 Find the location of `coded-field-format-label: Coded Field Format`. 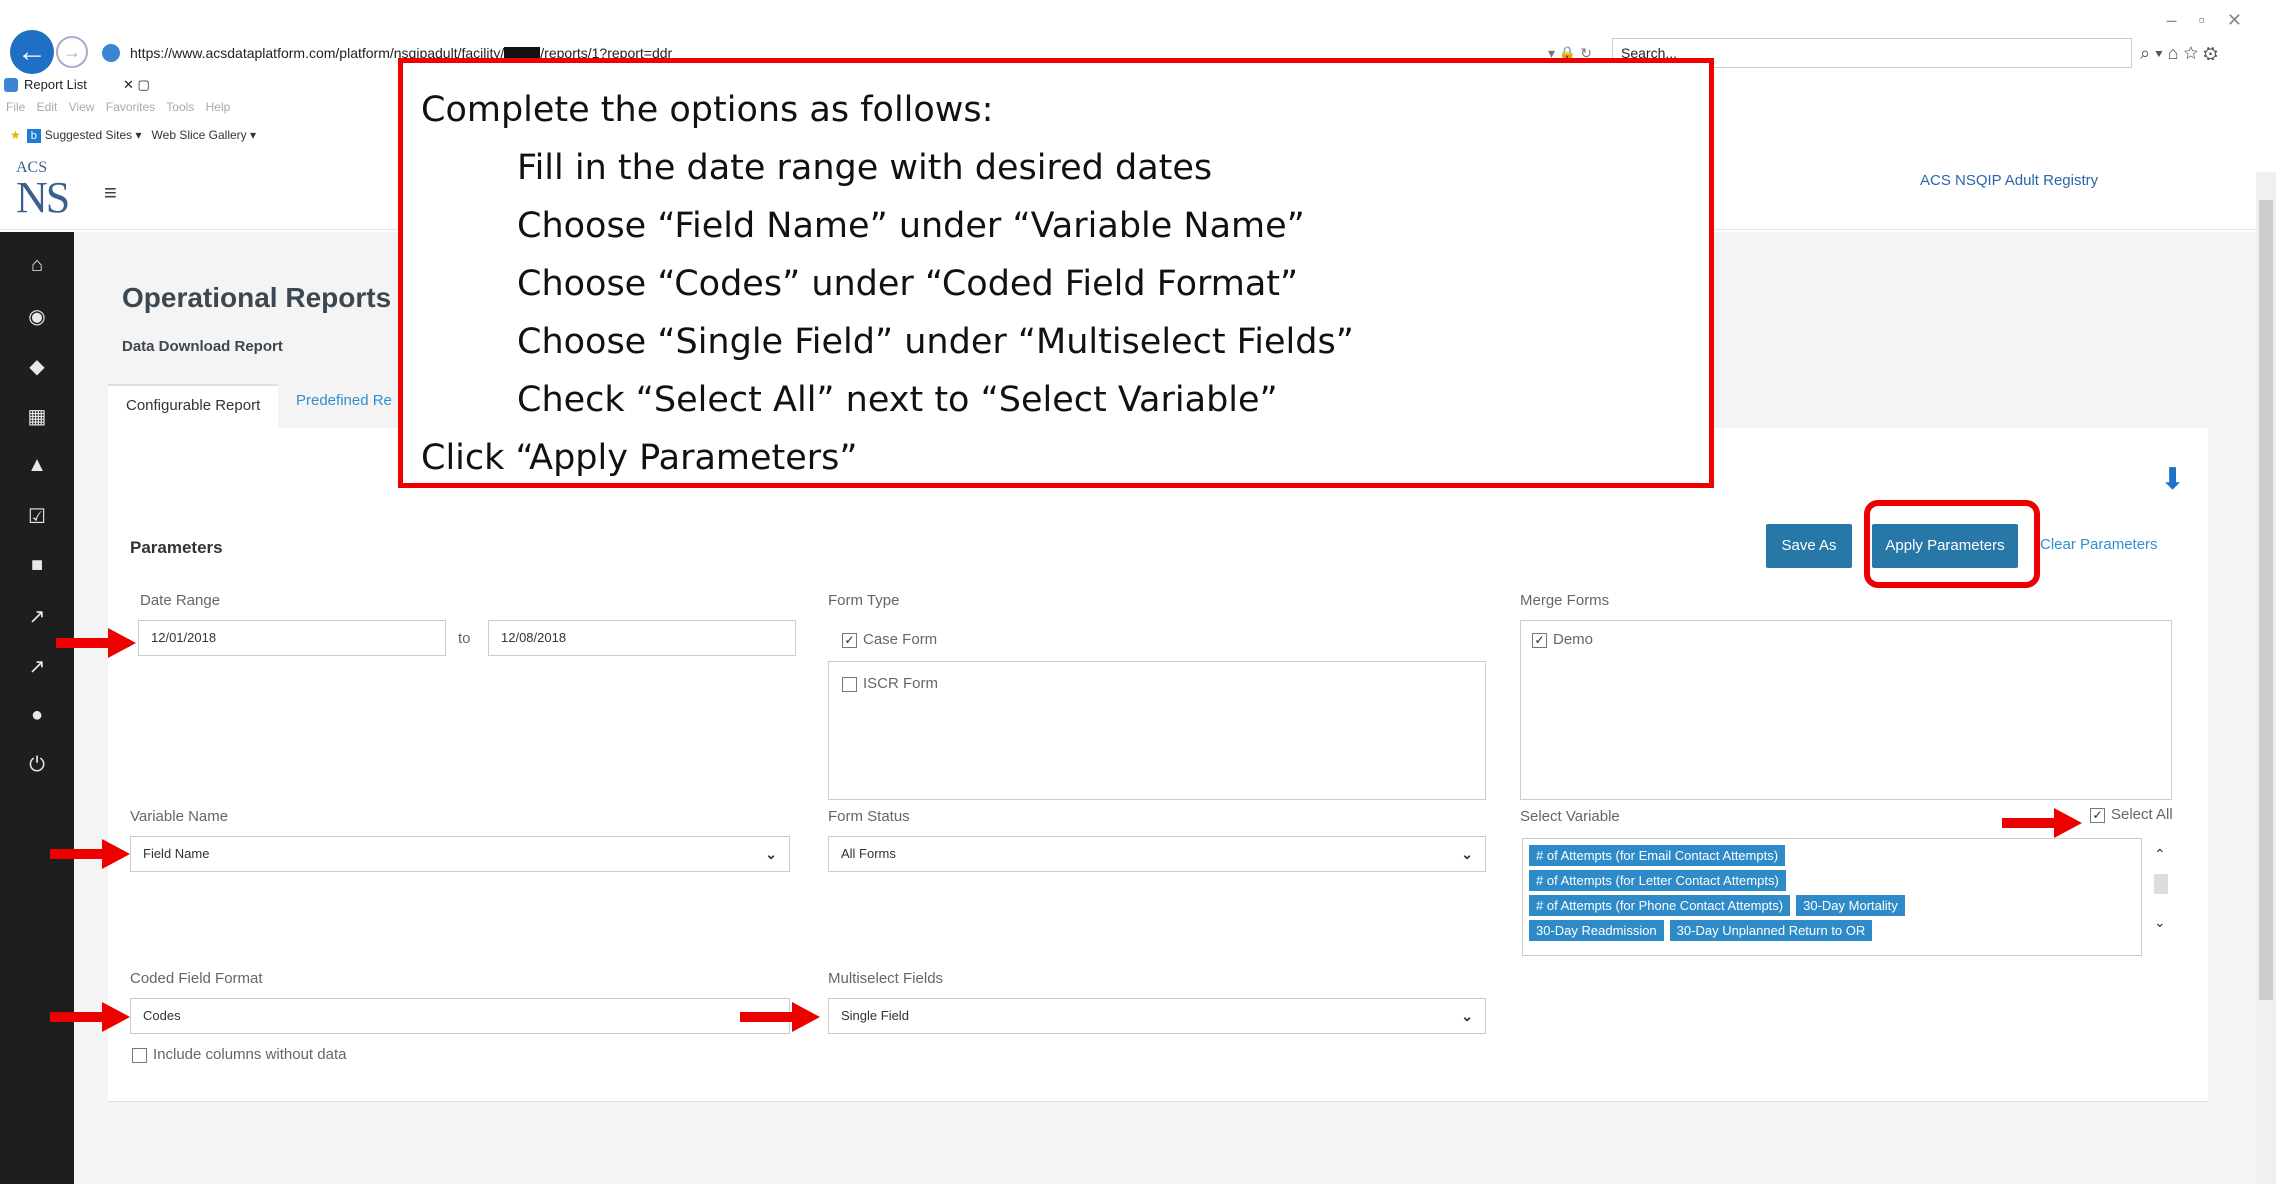

coded-field-format-label: Coded Field Format is located at coordinates (196, 978).